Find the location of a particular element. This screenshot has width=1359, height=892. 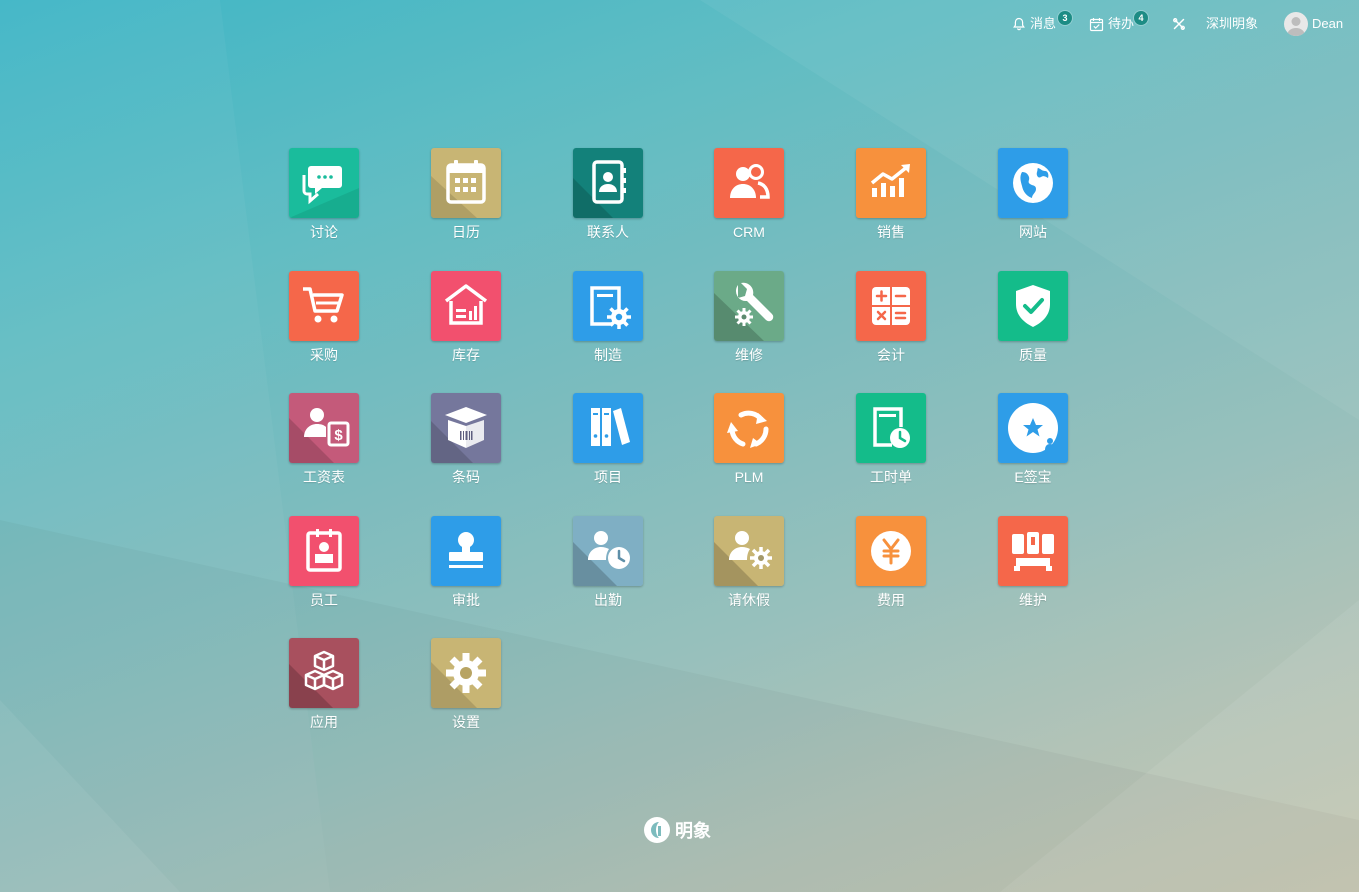

company-name: 深圳明象 is located at coordinates (1232, 23).